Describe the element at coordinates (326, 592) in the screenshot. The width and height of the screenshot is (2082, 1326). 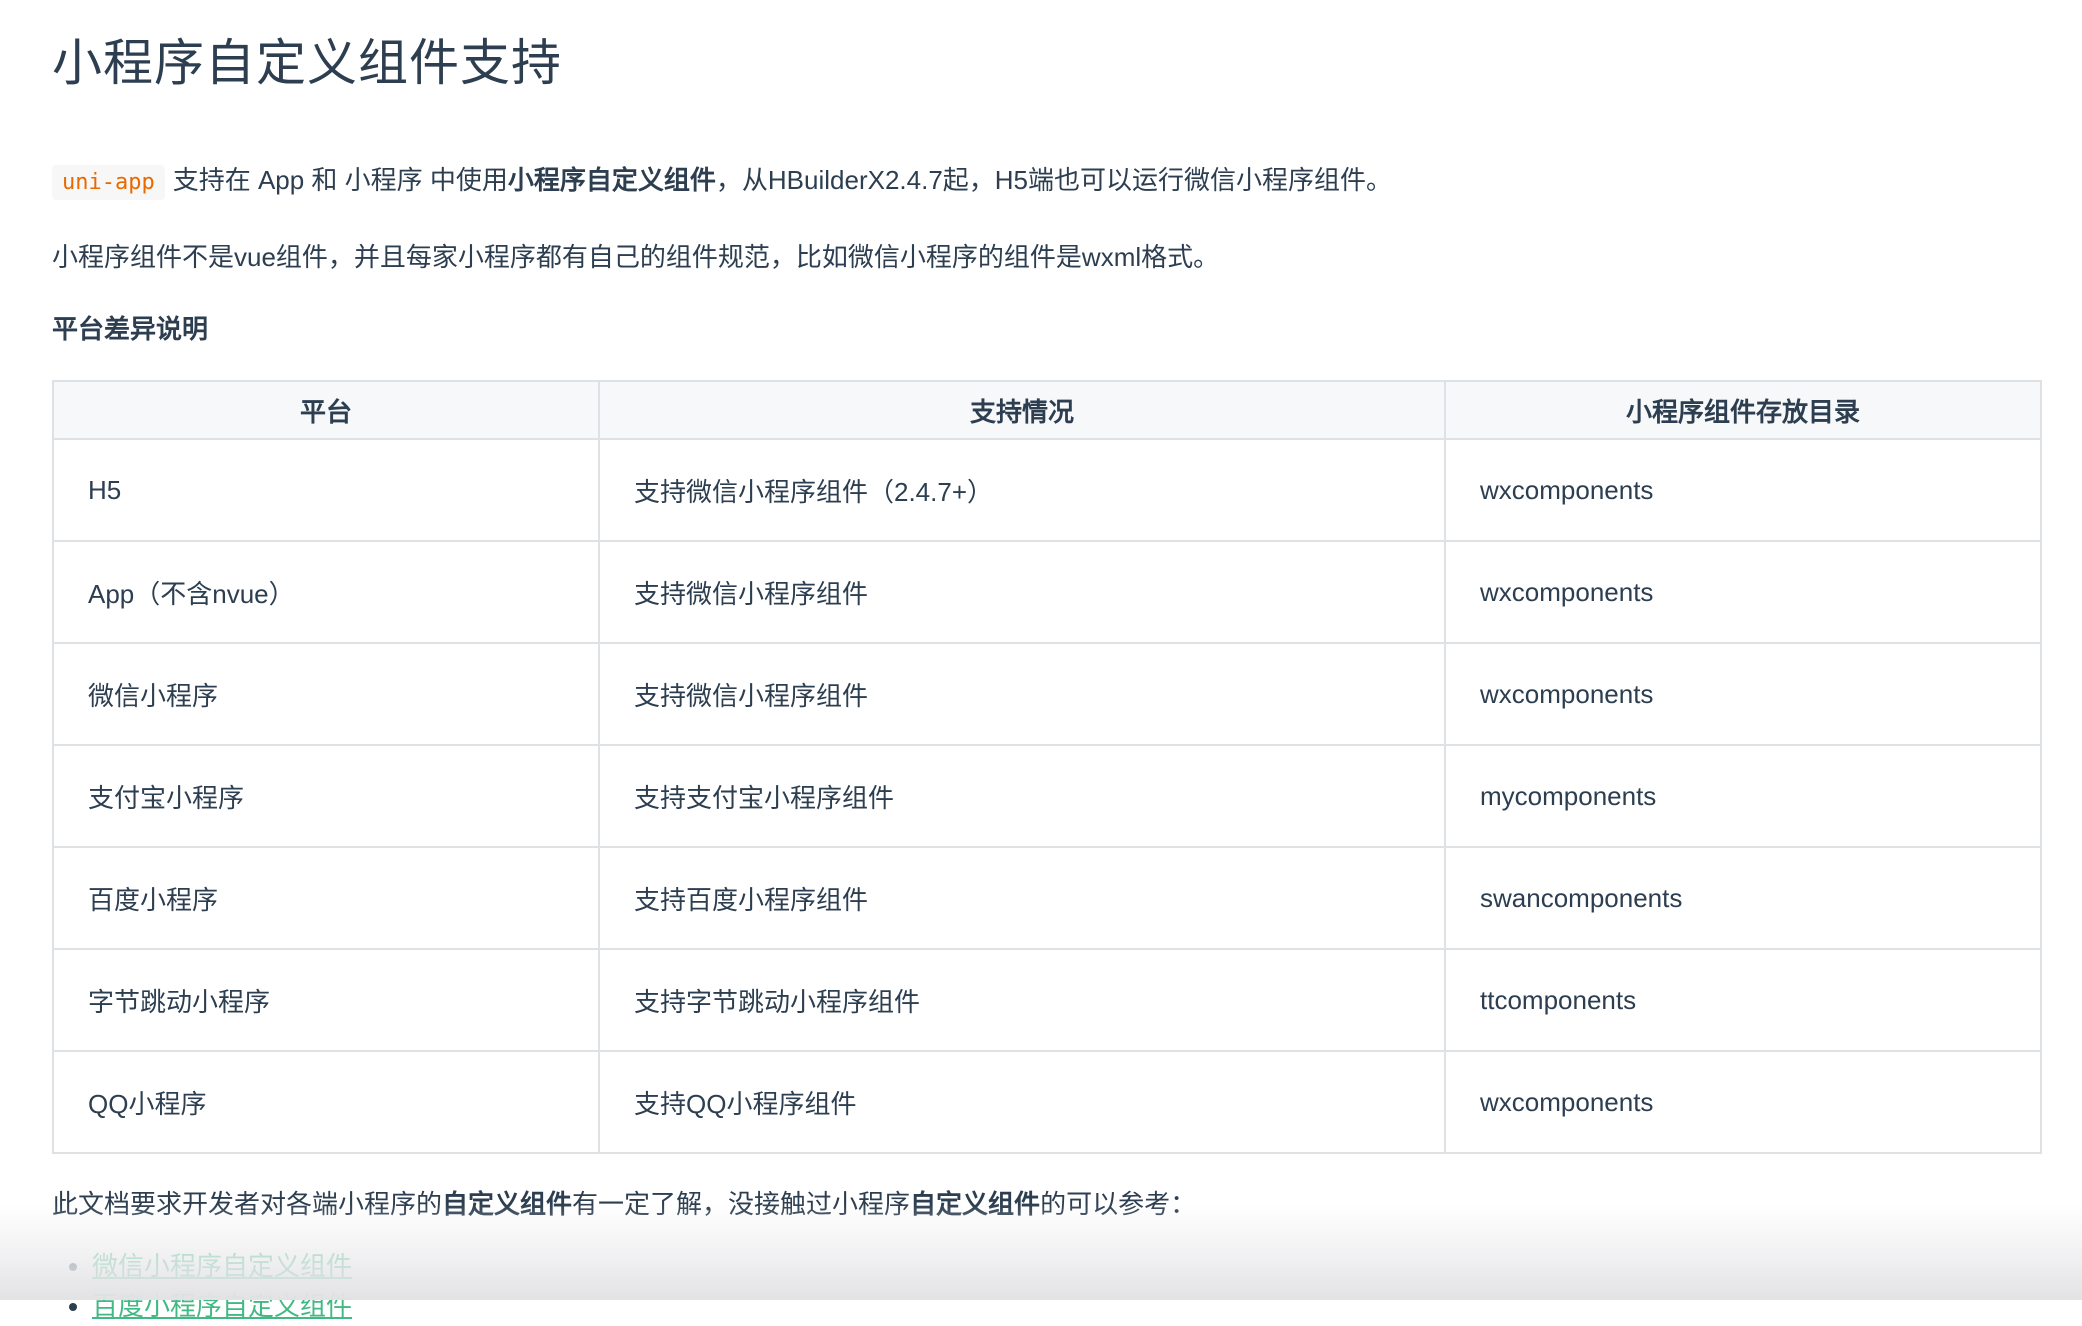
I see `cell-platform: App（不含nvue）` at that location.